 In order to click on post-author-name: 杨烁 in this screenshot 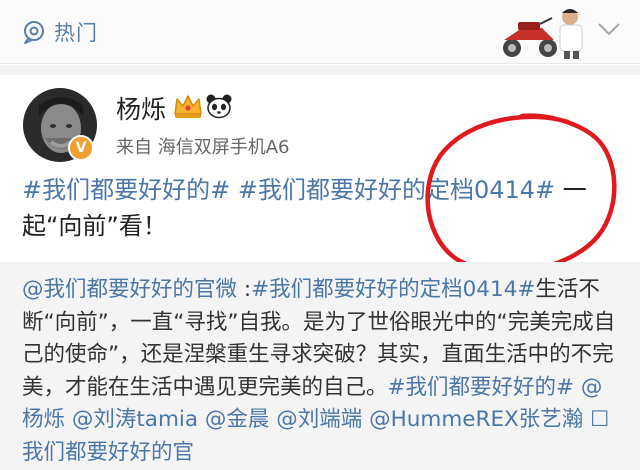, I will do `click(141, 108)`.